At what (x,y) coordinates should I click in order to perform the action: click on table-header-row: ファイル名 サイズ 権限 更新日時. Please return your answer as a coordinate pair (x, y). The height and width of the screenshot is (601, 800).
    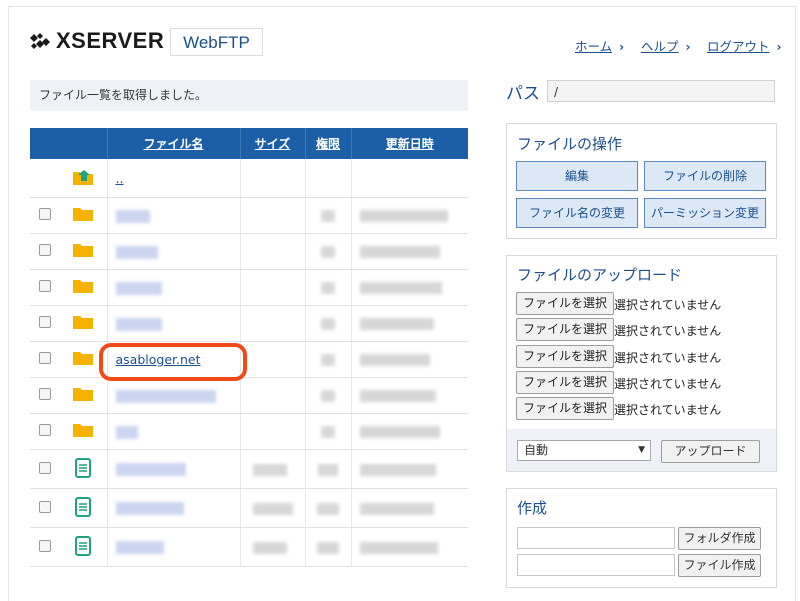
    Looking at the image, I should click on (249, 143).